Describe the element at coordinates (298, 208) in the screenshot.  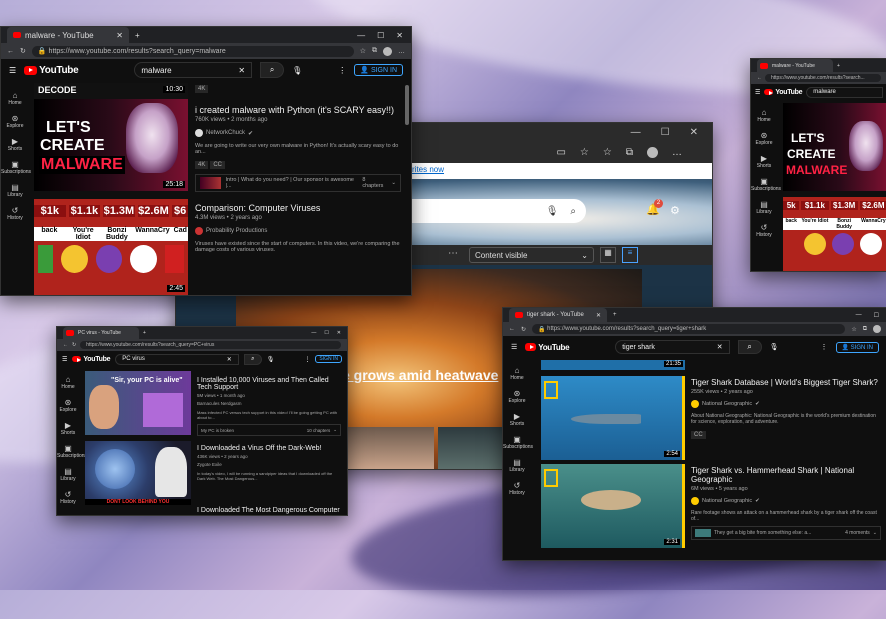
I see `video-title: Comparison: Computer Viruses` at that location.